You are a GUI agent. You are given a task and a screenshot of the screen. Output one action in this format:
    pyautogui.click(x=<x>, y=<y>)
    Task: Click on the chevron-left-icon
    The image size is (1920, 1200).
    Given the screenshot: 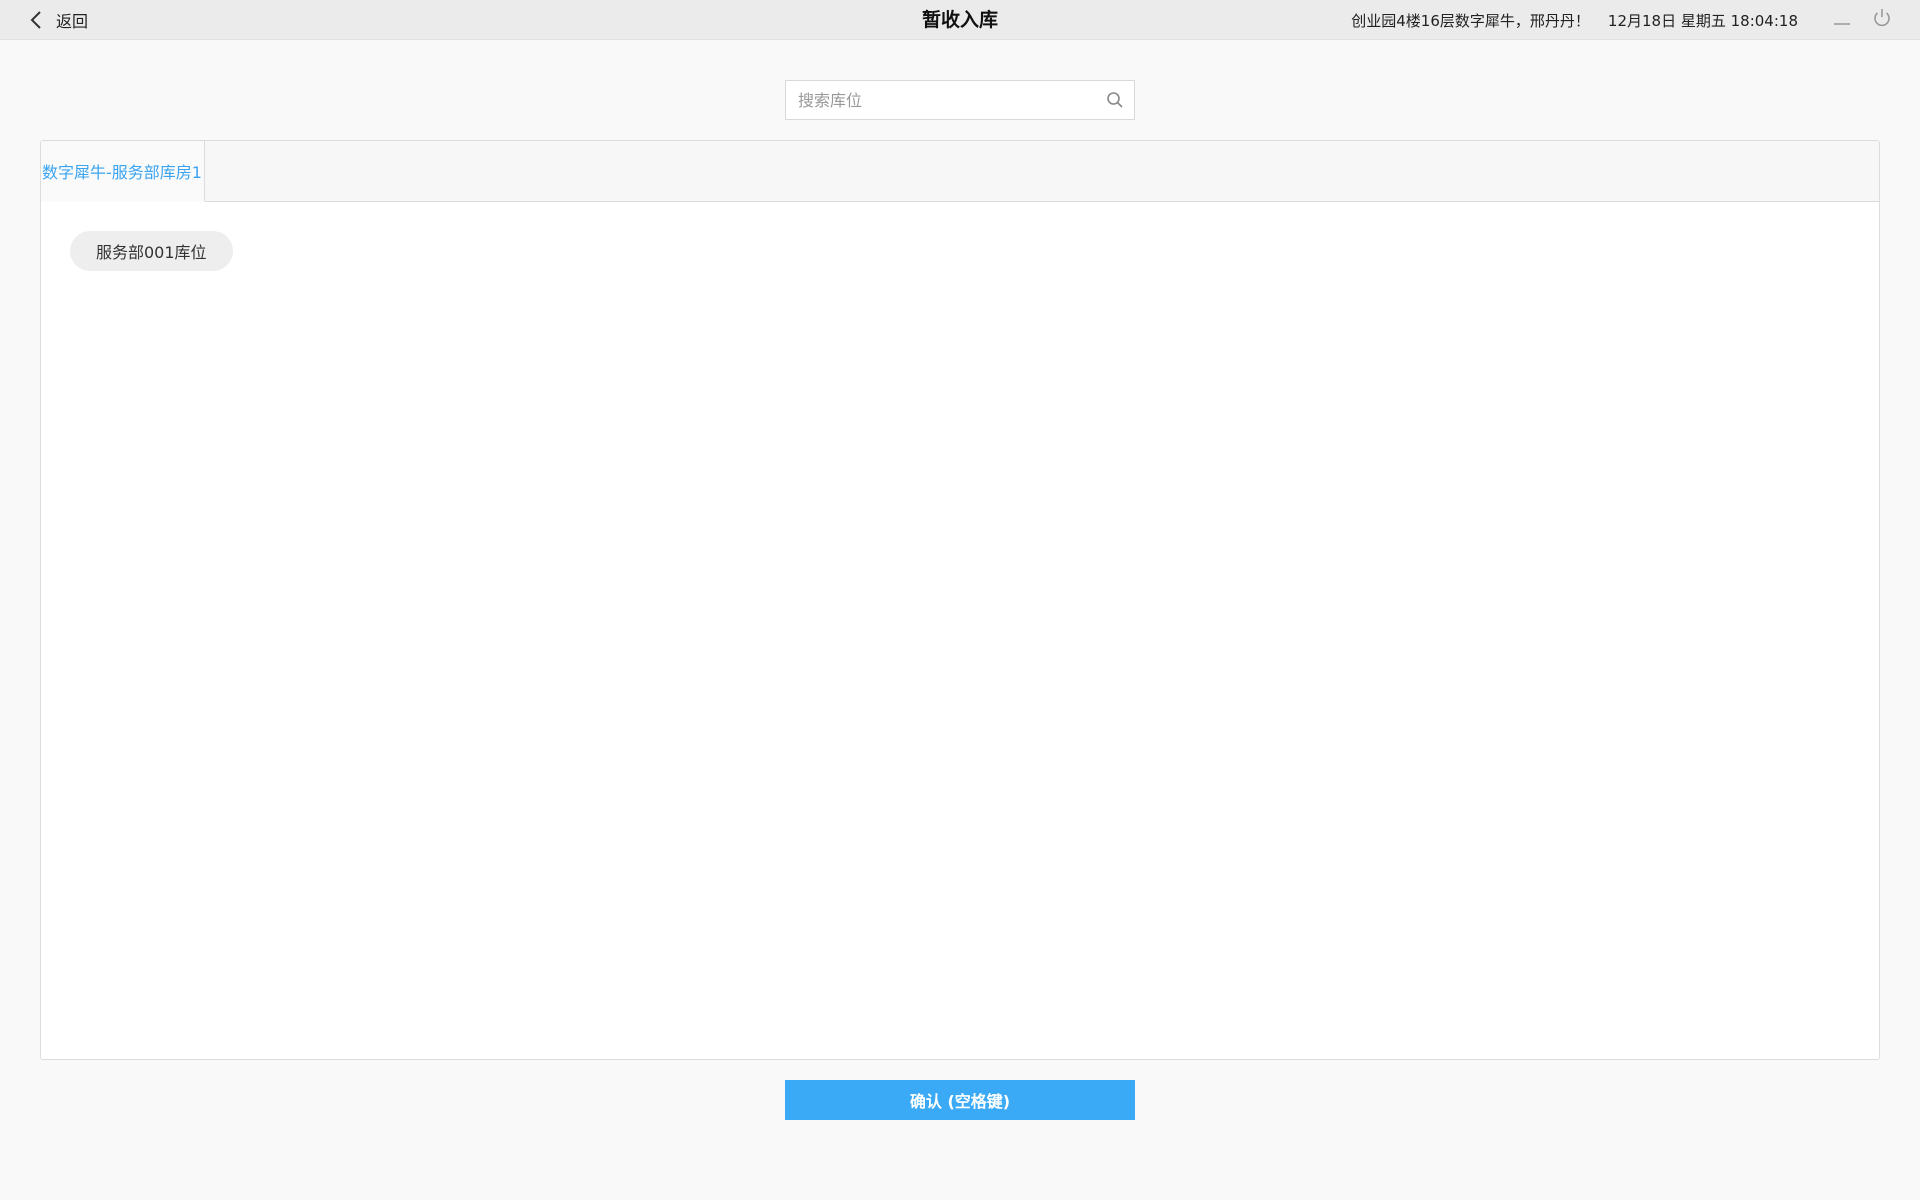 What is the action you would take?
    pyautogui.click(x=37, y=20)
    